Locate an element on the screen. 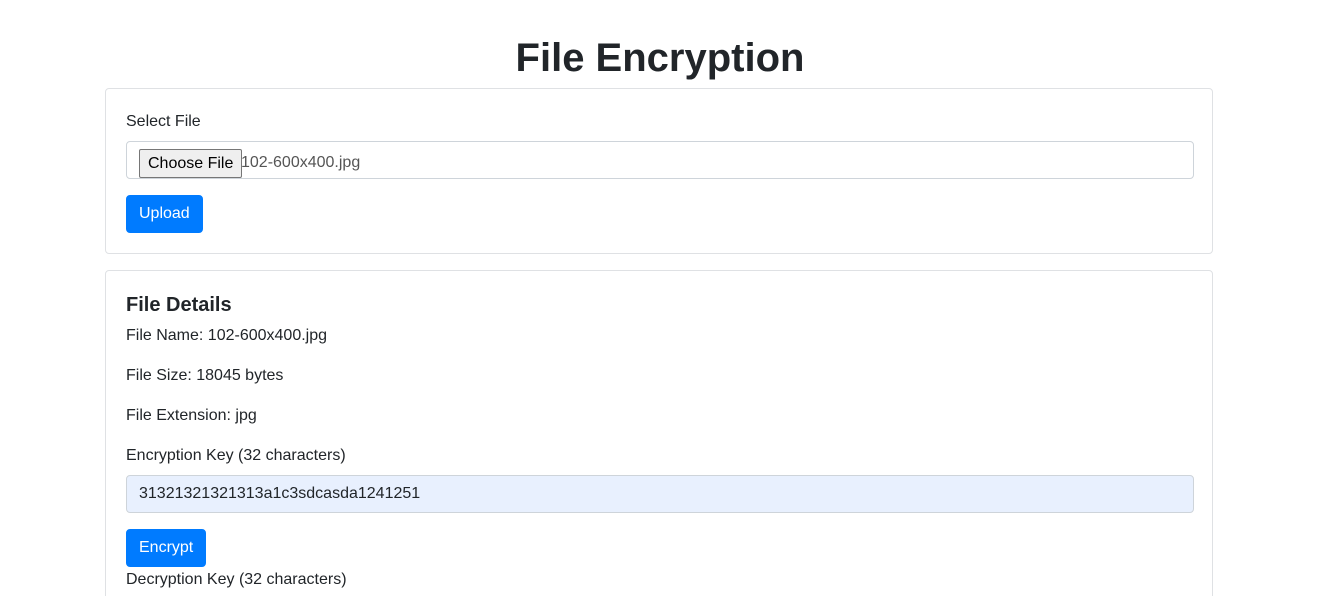 Image resolution: width=1326 pixels, height=596 pixels. file-details-heading: File Details is located at coordinates (179, 305).